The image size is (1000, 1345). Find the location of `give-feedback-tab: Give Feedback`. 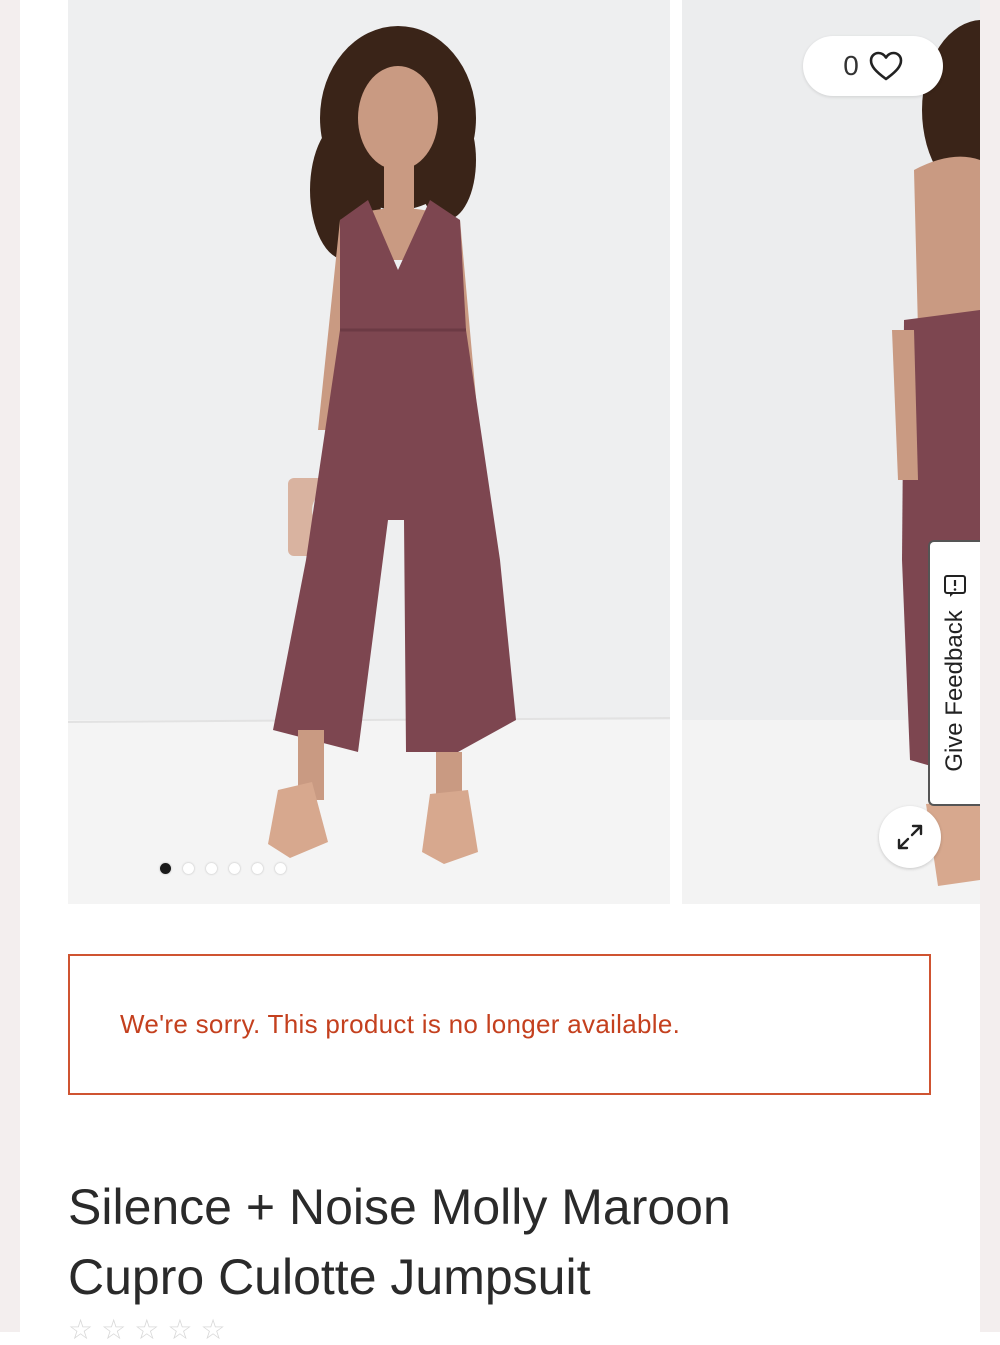

give-feedback-tab: Give Feedback is located at coordinates (954, 673).